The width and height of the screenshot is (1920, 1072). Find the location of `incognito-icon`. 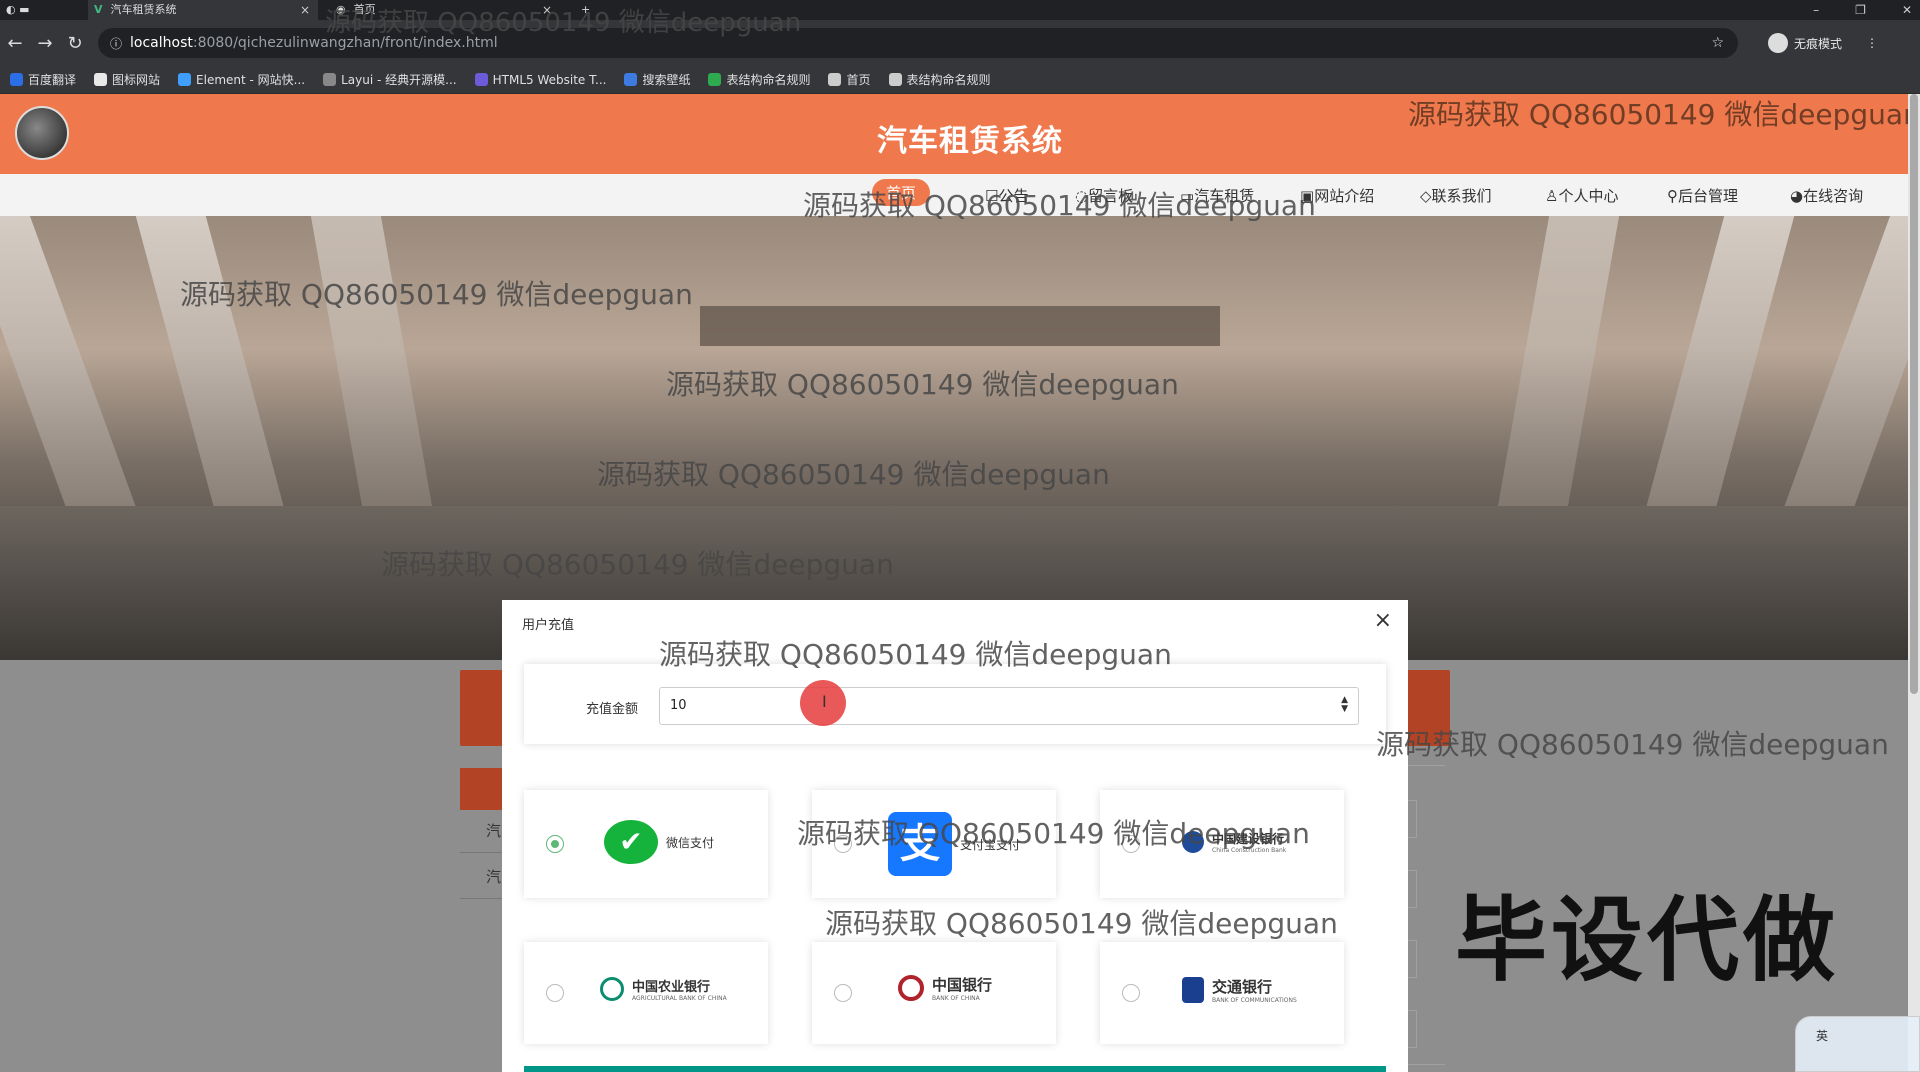

incognito-icon is located at coordinates (1778, 43).